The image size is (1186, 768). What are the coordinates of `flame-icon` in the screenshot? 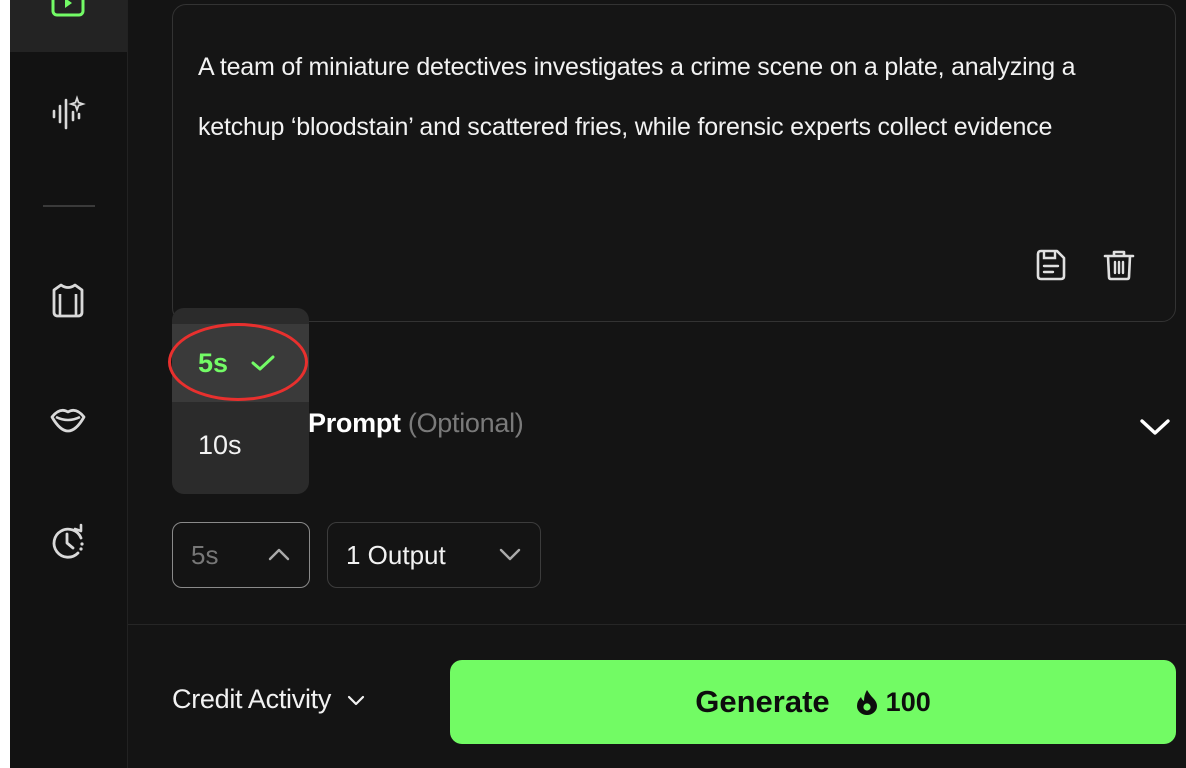 It's located at (866, 702).